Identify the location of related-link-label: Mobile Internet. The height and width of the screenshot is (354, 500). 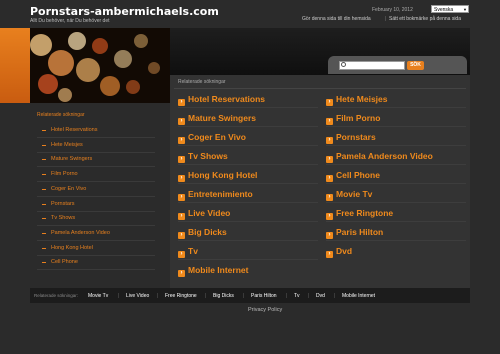
(218, 270).